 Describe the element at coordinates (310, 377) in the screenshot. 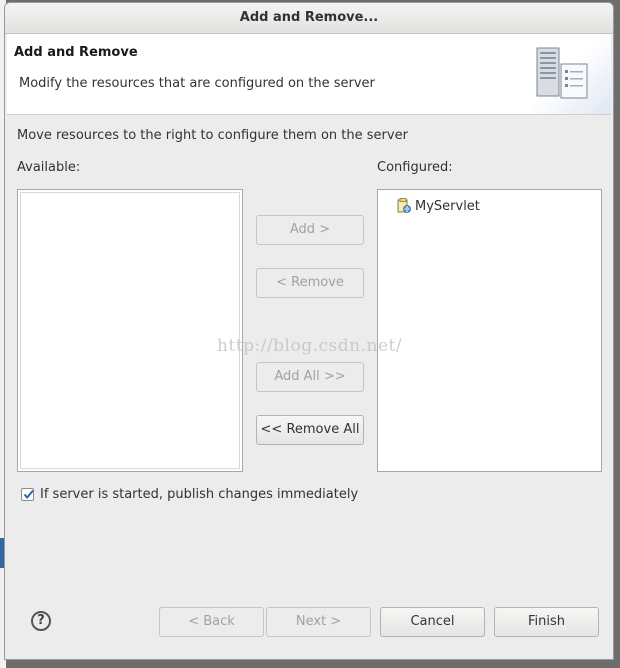

I see `add-all-button: Add All >>` at that location.